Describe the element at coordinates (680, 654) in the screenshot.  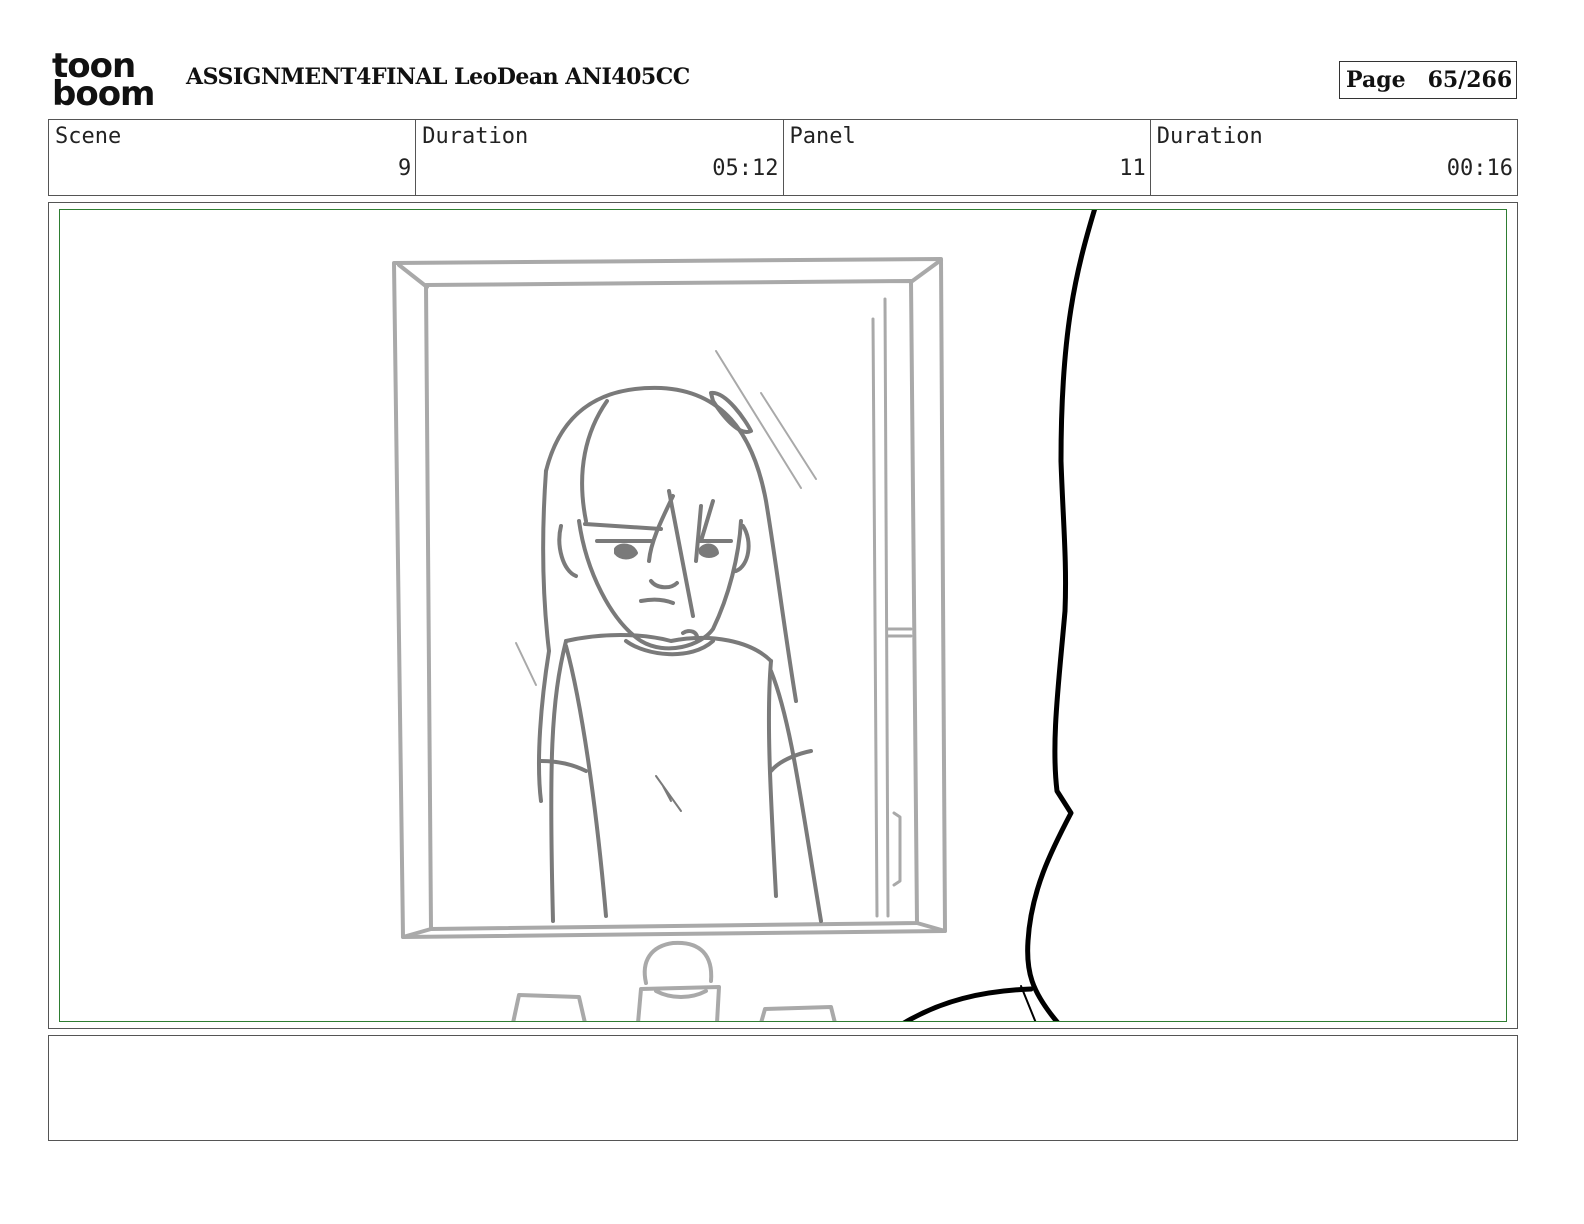
I see `girl-reflection-sketch` at that location.